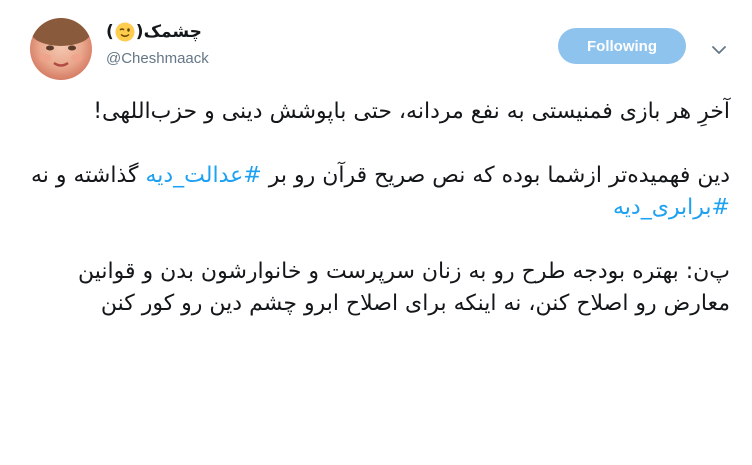  Describe the element at coordinates (61, 49) in the screenshot. I see `avatar` at that location.